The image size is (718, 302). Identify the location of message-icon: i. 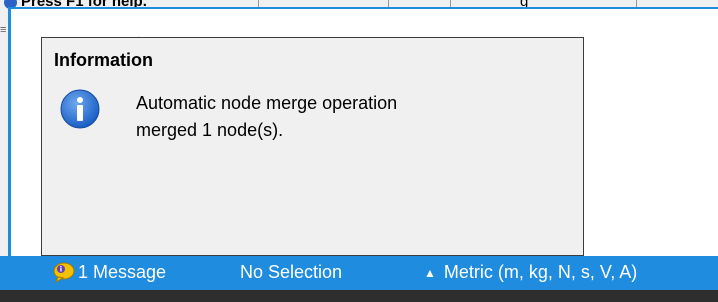
(64, 272).